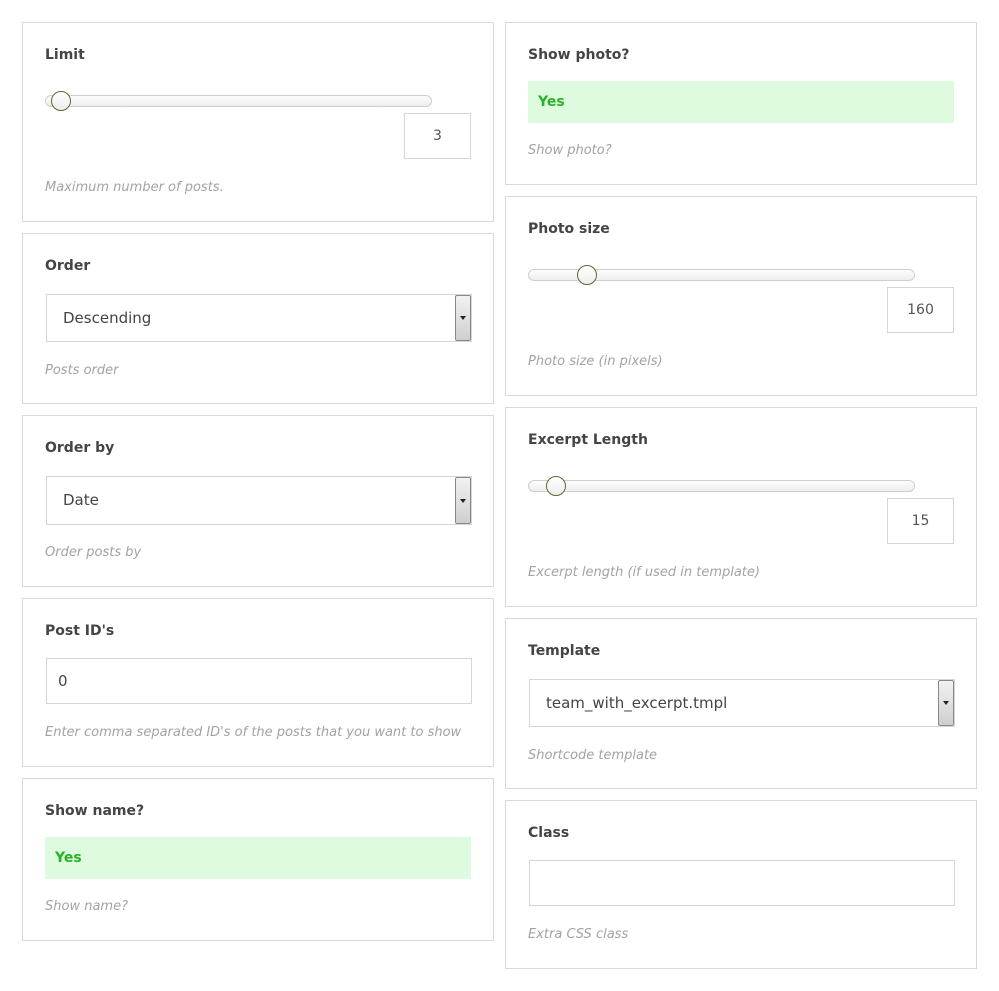 This screenshot has height=991, width=999. I want to click on show-name-description: Show name?, so click(86, 906).